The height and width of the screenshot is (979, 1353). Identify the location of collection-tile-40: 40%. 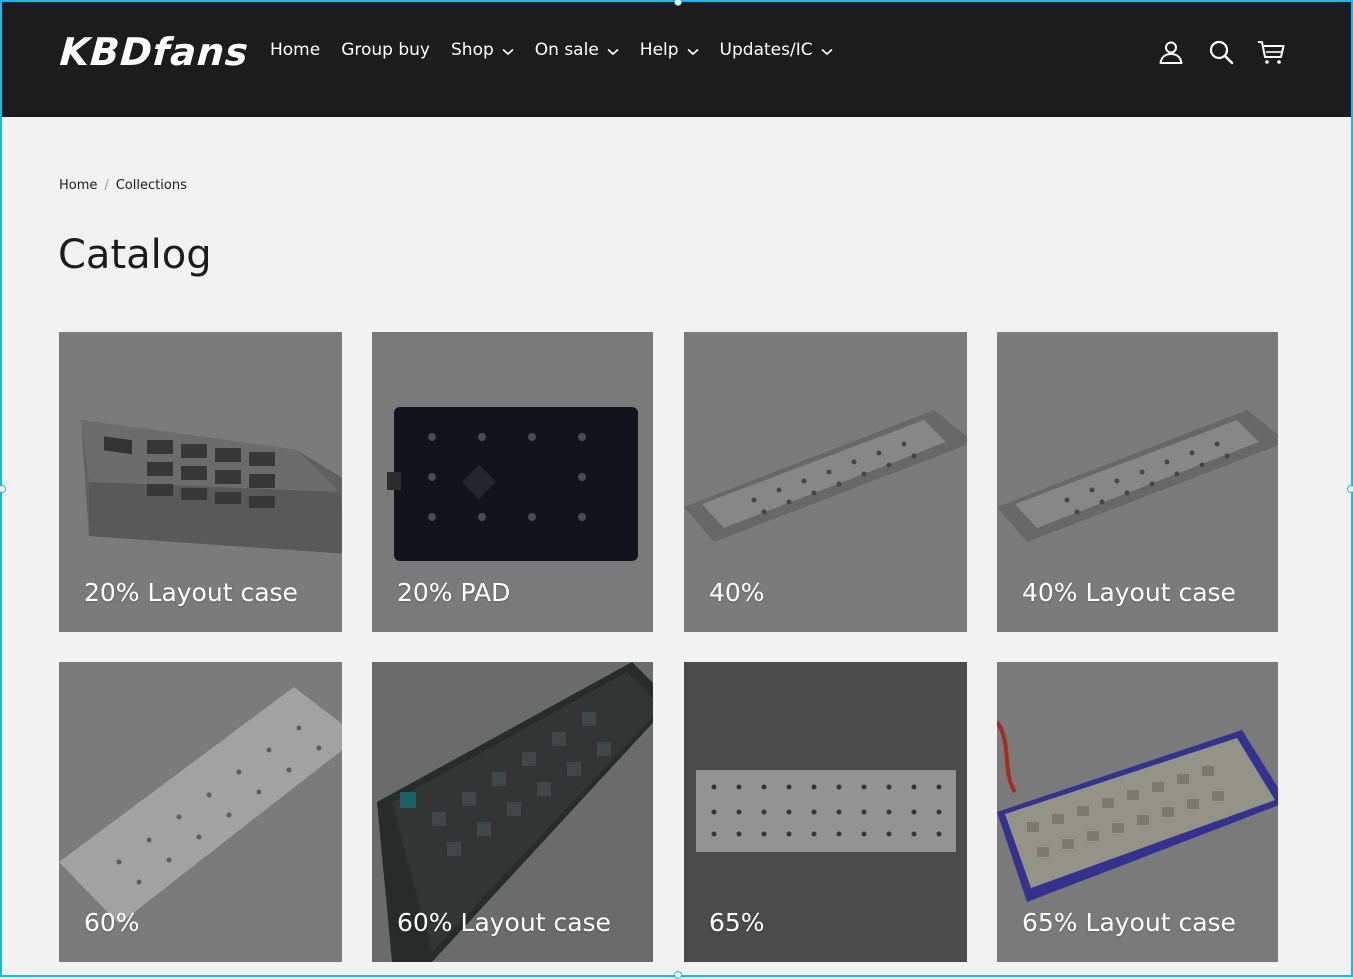
(825, 482).